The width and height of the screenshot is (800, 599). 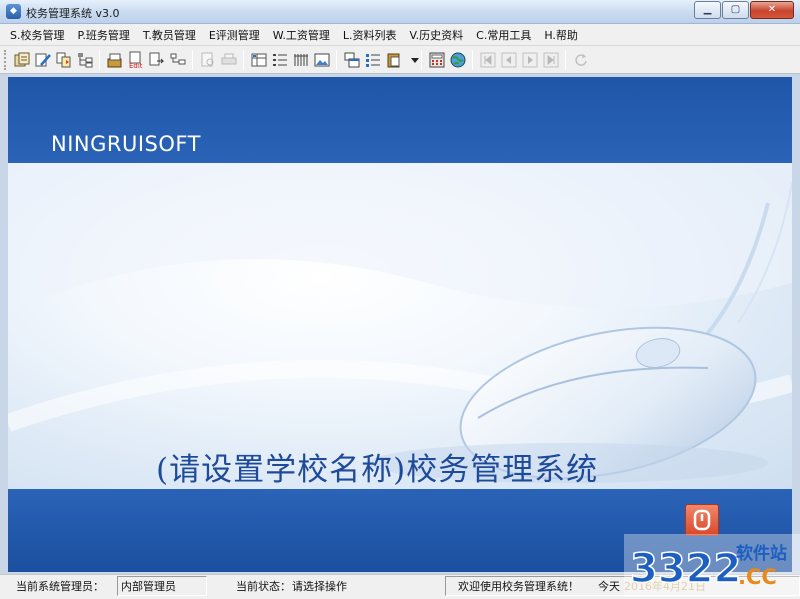 What do you see at coordinates (530, 60) in the screenshot?
I see `next-record-icon` at bounding box center [530, 60].